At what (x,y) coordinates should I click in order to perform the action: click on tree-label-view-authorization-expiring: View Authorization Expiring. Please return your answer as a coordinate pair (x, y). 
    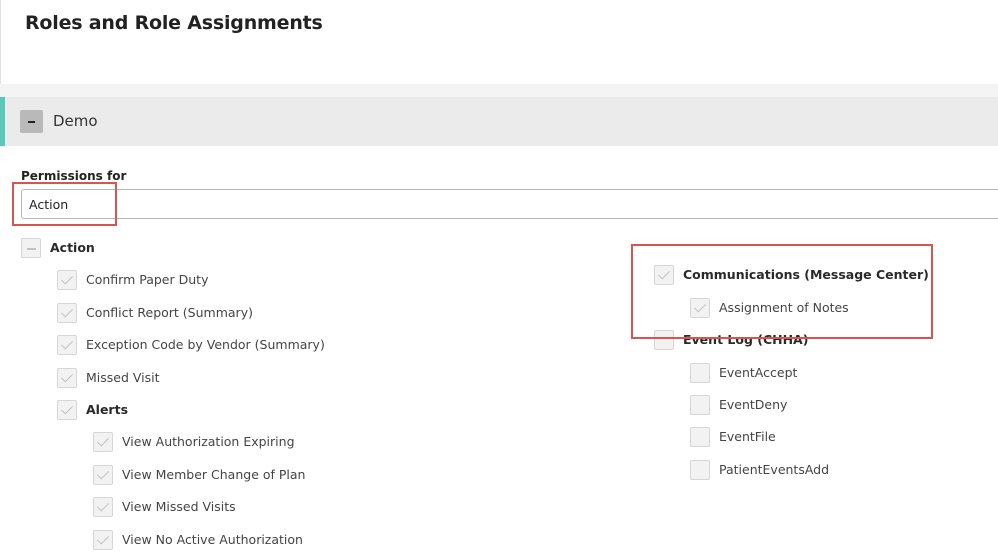
    Looking at the image, I should click on (208, 441).